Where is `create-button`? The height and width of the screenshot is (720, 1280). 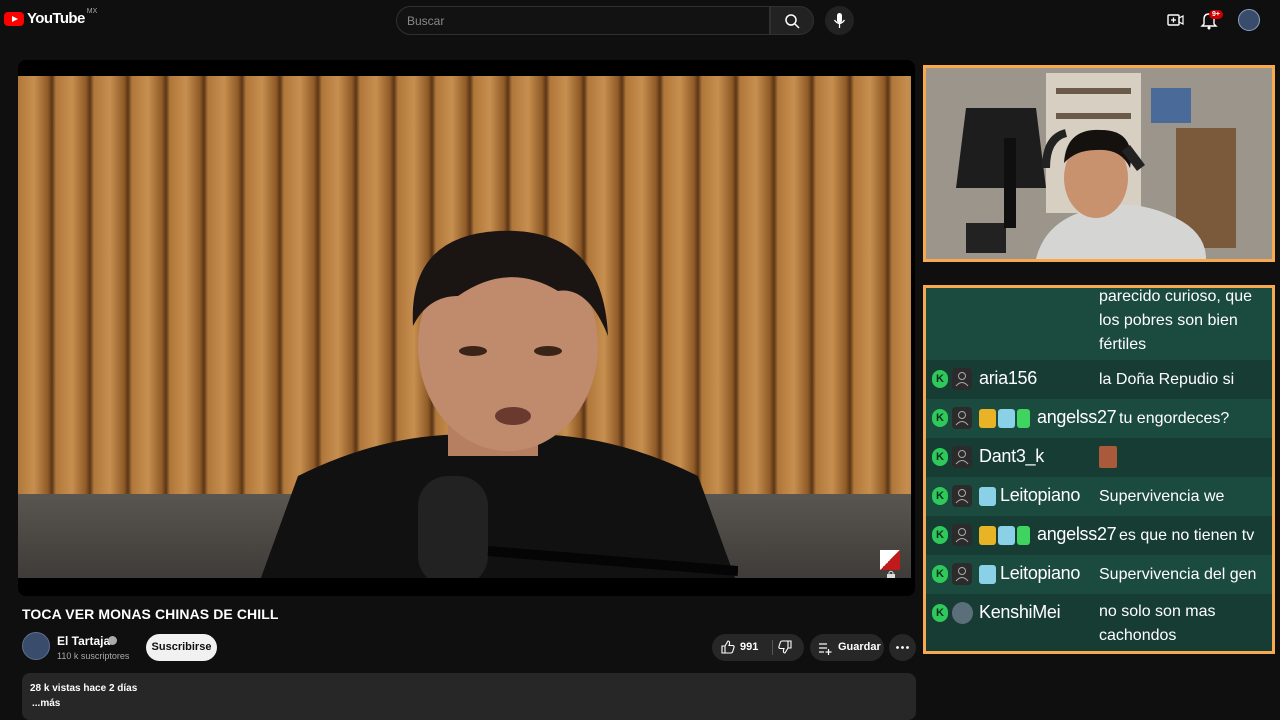
create-button is located at coordinates (1175, 20).